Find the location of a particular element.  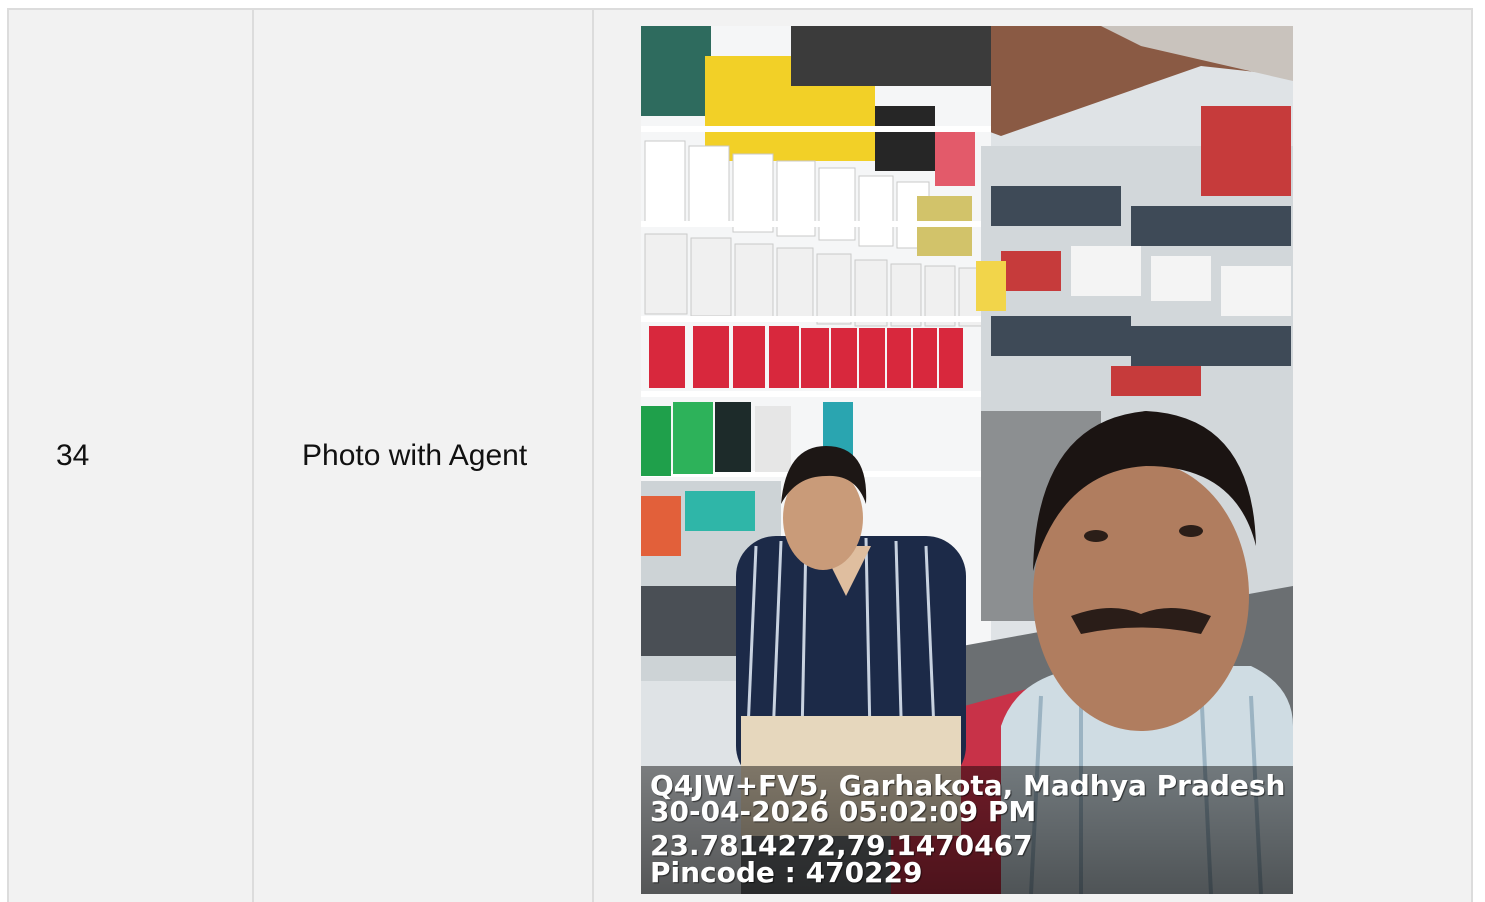

row-label: Photo with Agent is located at coordinates (415, 455).